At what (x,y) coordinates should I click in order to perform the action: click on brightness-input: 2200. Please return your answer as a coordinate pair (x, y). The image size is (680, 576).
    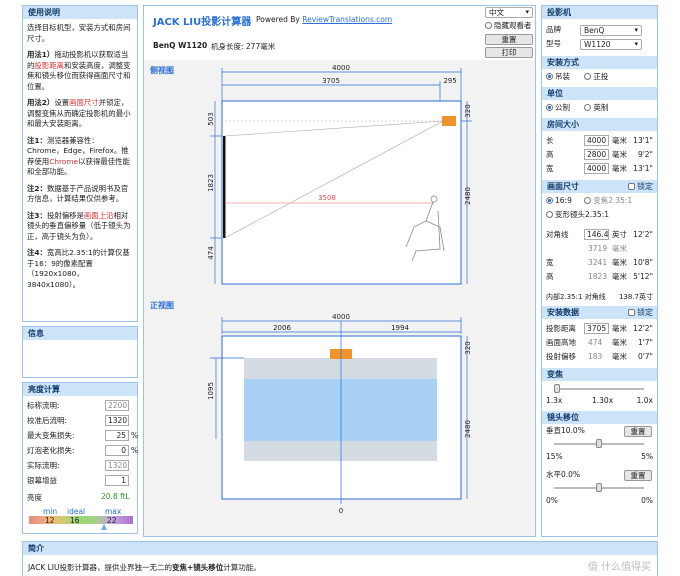
    Looking at the image, I should click on (117, 405).